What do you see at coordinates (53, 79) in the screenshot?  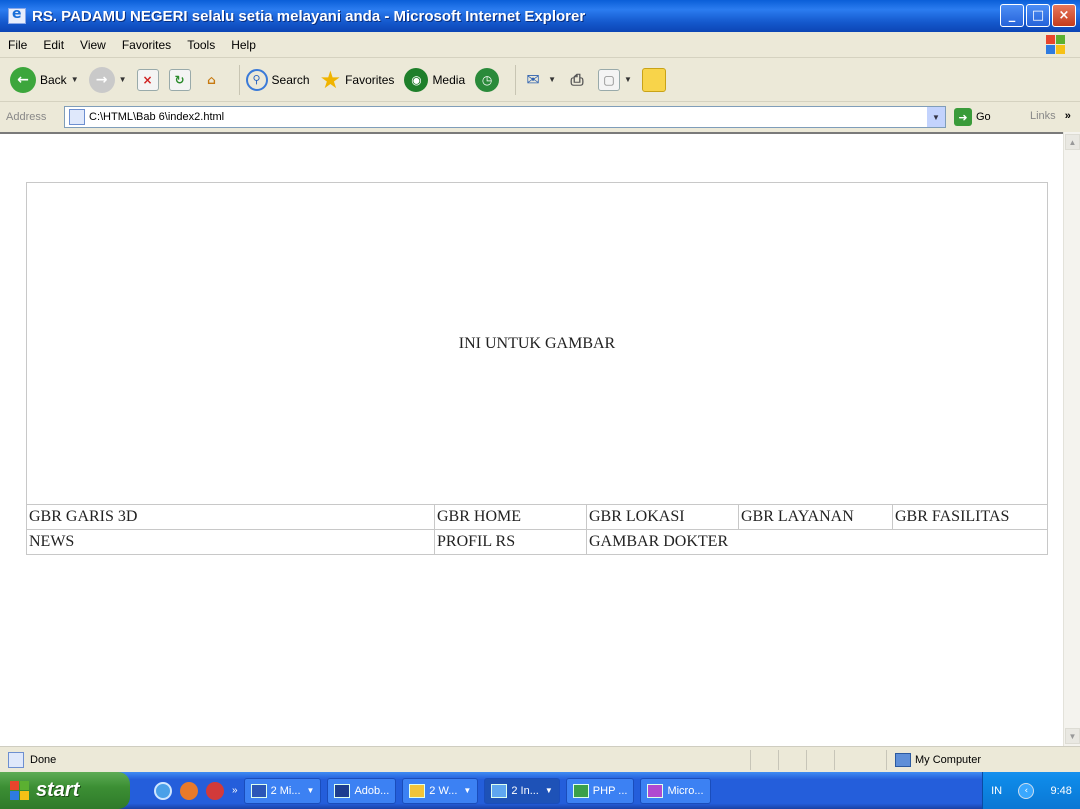 I see `back-label: Back` at bounding box center [53, 79].